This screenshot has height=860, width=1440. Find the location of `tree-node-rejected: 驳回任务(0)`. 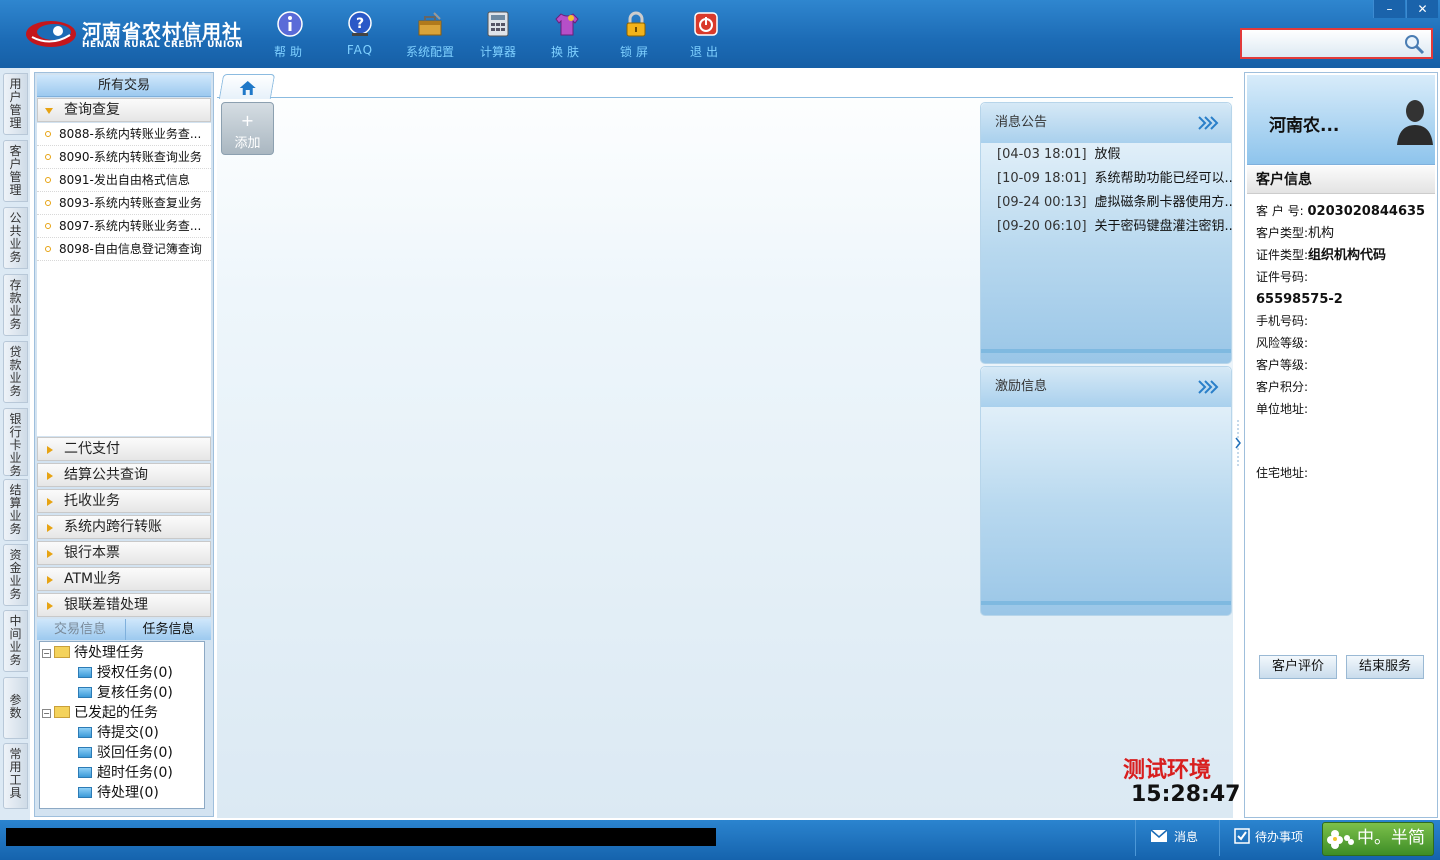

tree-node-rejected: 驳回任务(0) is located at coordinates (125, 753).